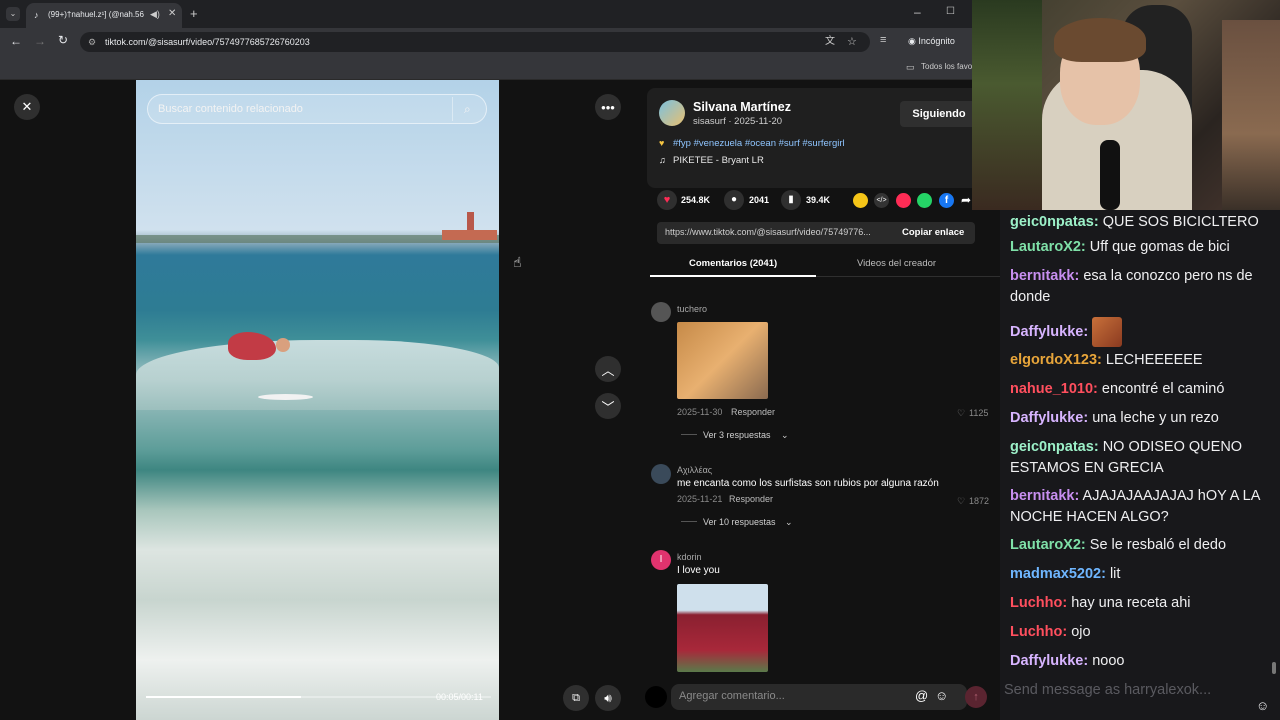 Image resolution: width=1280 pixels, height=720 pixels. I want to click on surfer-body, so click(252, 346).